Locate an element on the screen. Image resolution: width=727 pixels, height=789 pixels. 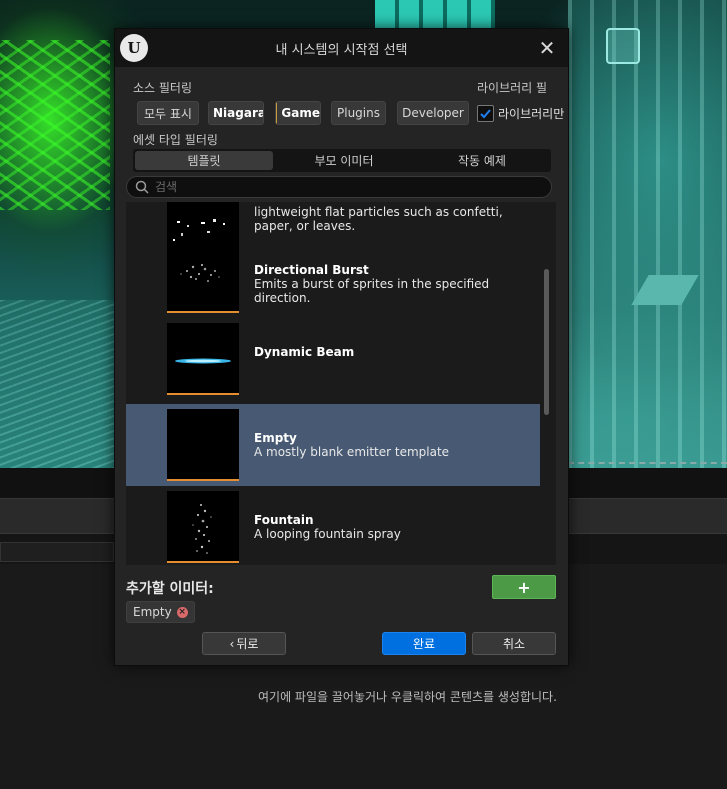
fountain-thumbnail-icon is located at coordinates (202, 529).